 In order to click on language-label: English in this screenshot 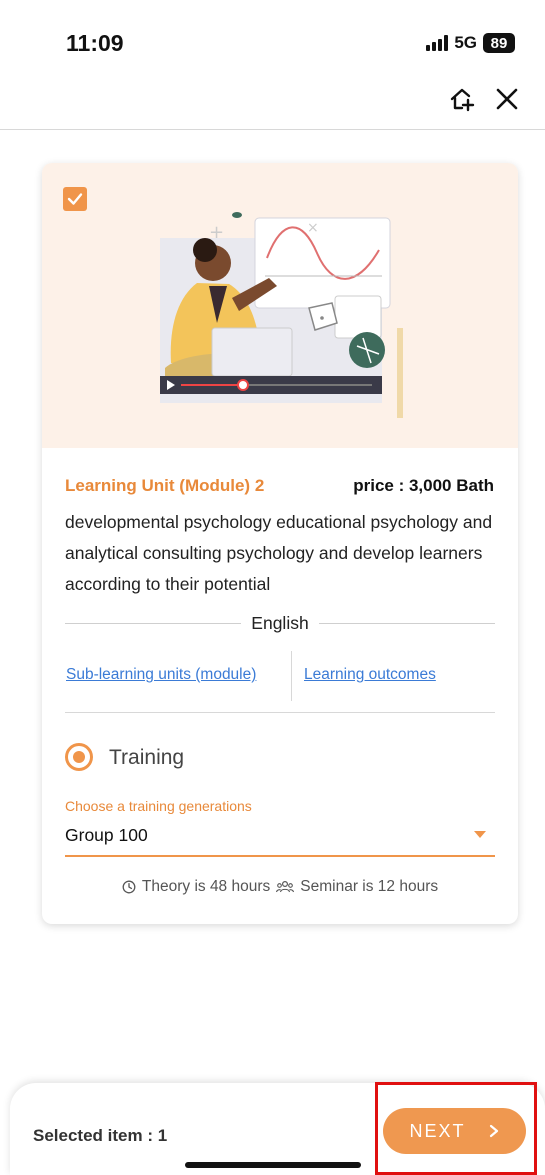, I will do `click(280, 623)`.